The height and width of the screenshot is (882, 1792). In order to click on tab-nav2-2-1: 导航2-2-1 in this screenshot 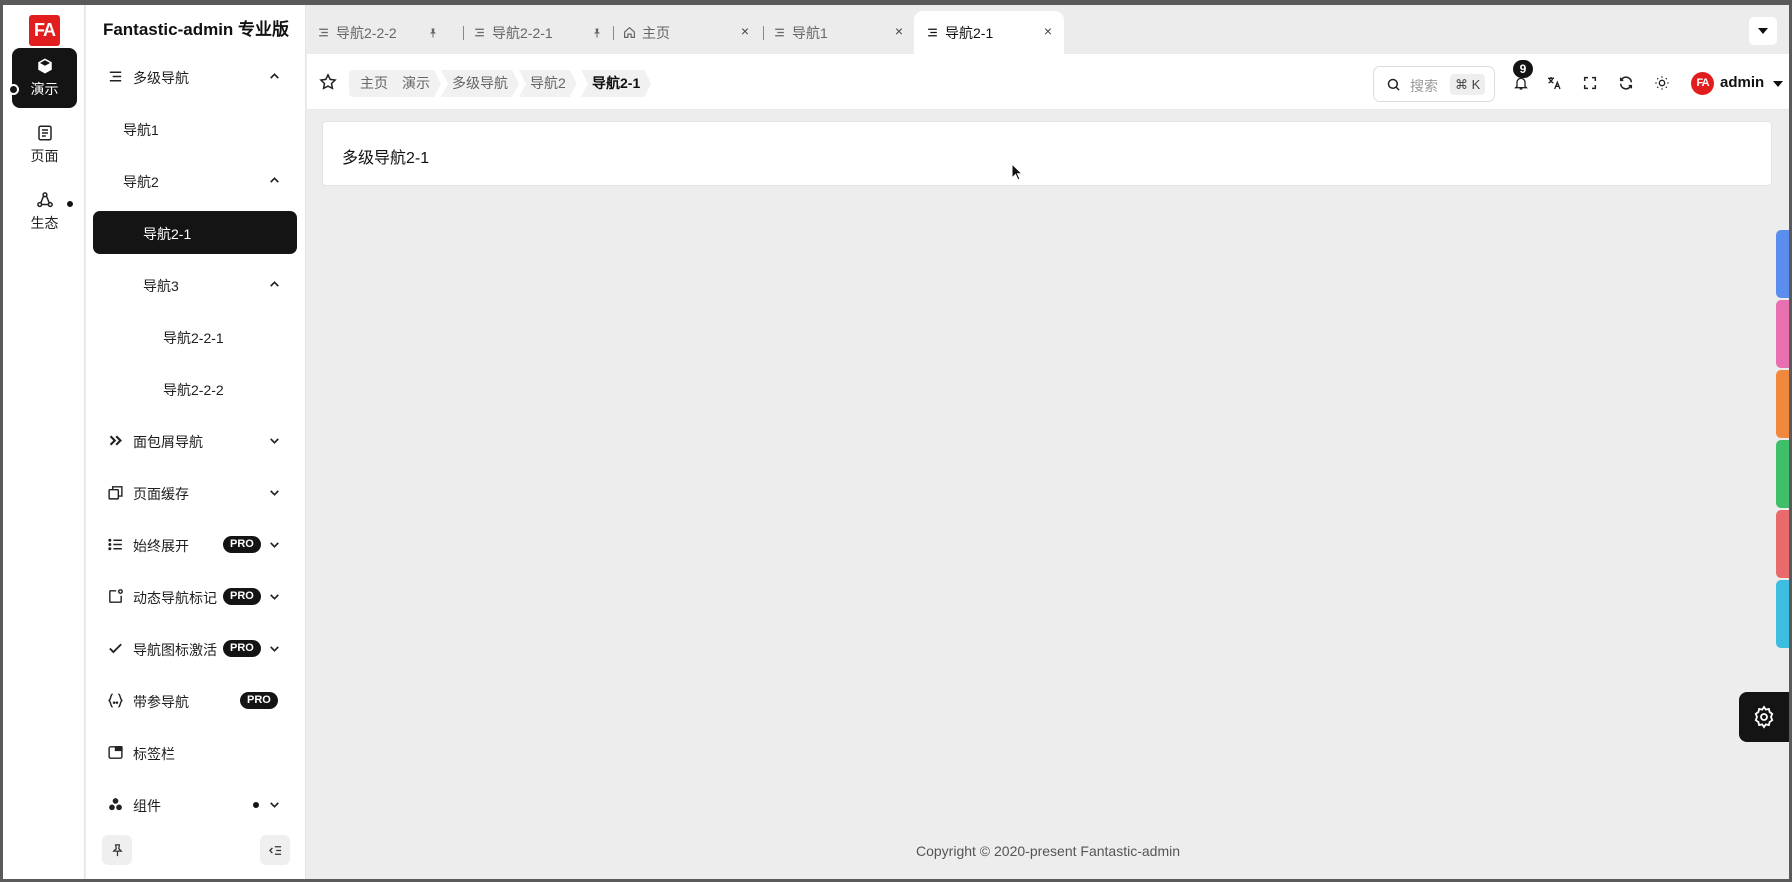, I will do `click(538, 32)`.